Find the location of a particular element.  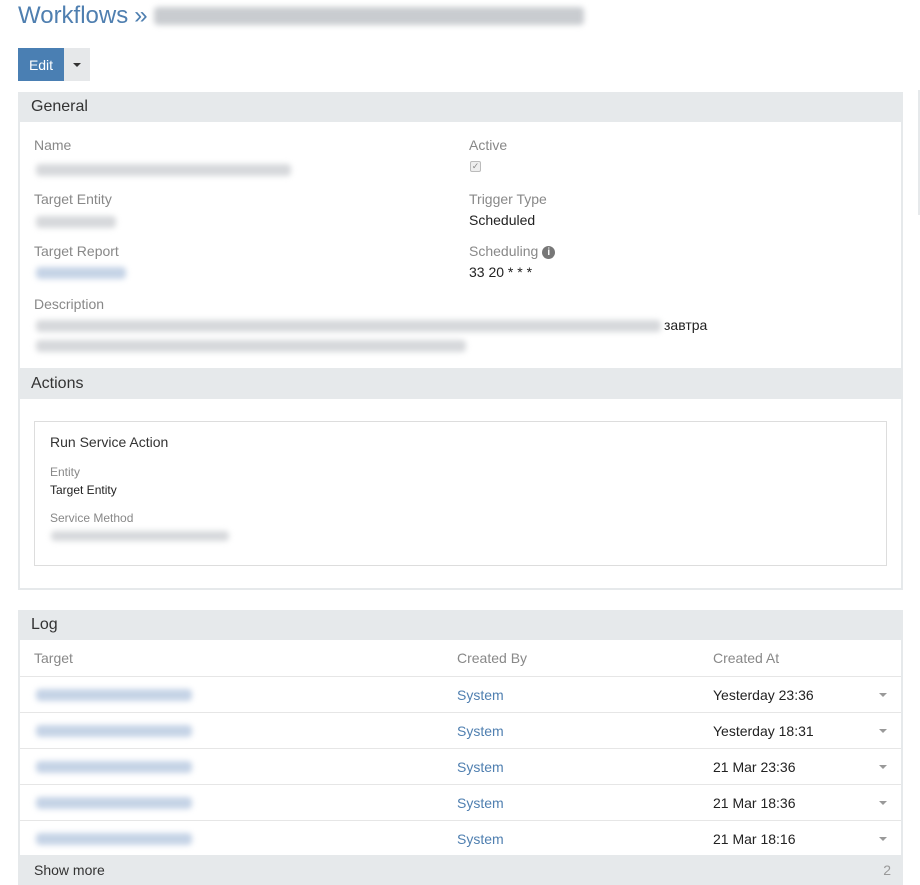

column-created-at: Created At is located at coordinates (746, 658).